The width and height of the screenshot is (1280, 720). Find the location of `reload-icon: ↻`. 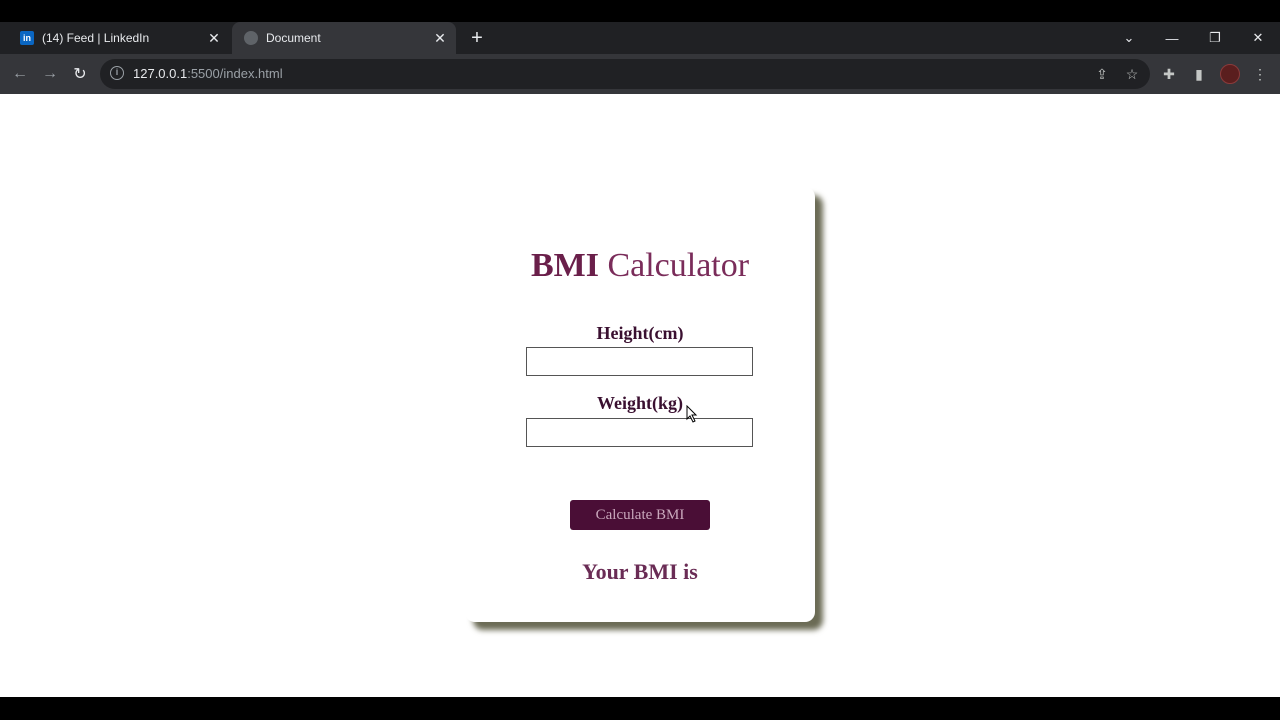

reload-icon: ↻ is located at coordinates (80, 74).